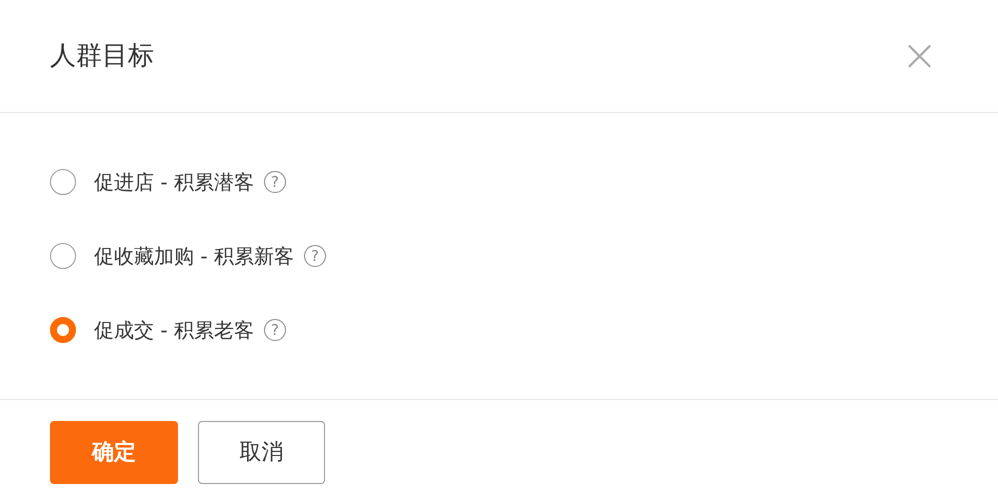 This screenshot has height=498, width=998. I want to click on option-label: 促进店 - 积累潜客, so click(174, 182).